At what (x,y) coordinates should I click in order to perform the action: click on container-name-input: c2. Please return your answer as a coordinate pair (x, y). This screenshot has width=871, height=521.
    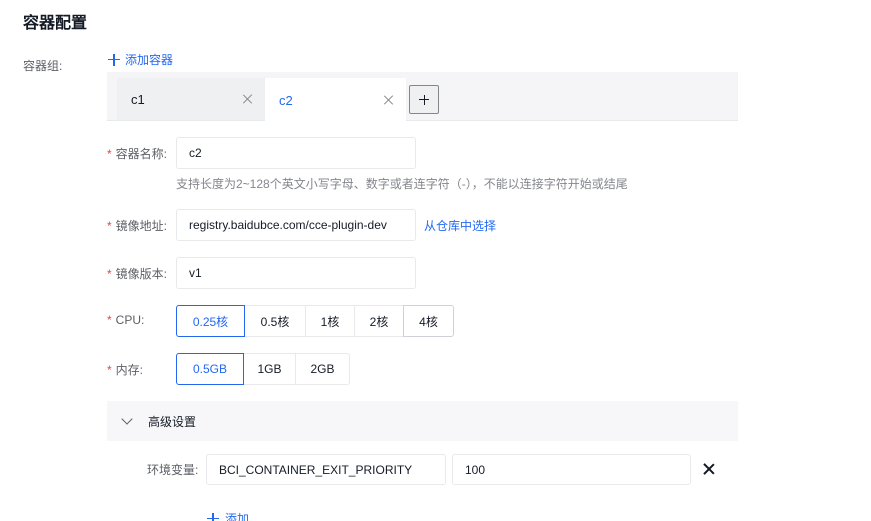
    Looking at the image, I should click on (296, 153).